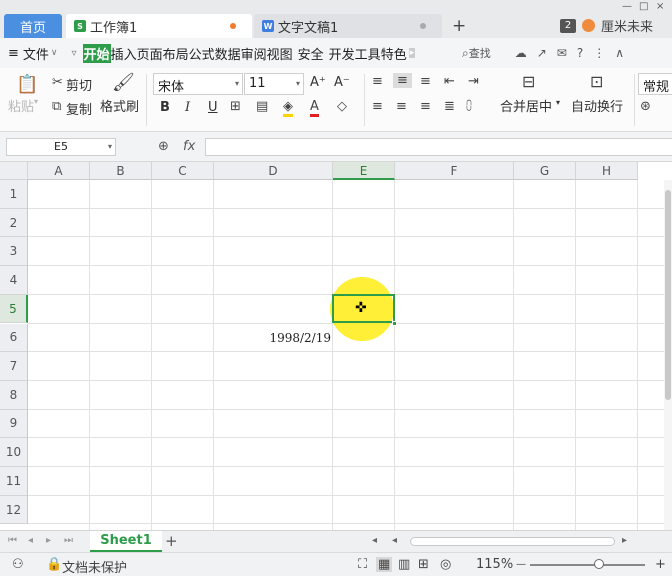  Describe the element at coordinates (394, 53) in the screenshot. I see `menu-tab-special: 特色` at that location.